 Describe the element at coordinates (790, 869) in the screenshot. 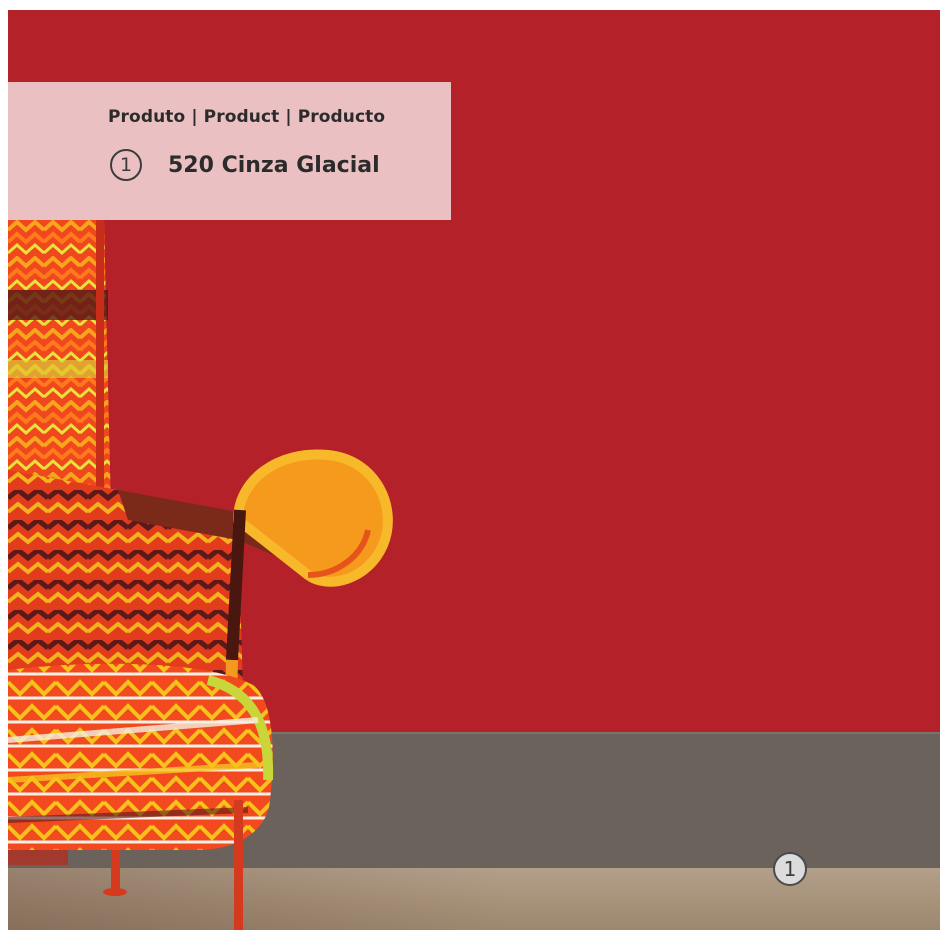

I see `wall-color-marker: 1` at that location.